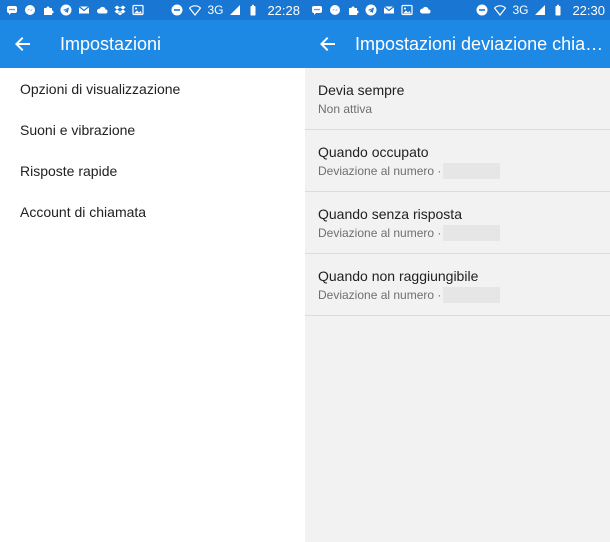 The height and width of the screenshot is (542, 610). Describe the element at coordinates (120, 10) in the screenshot. I see `dropbox-icon` at that location.